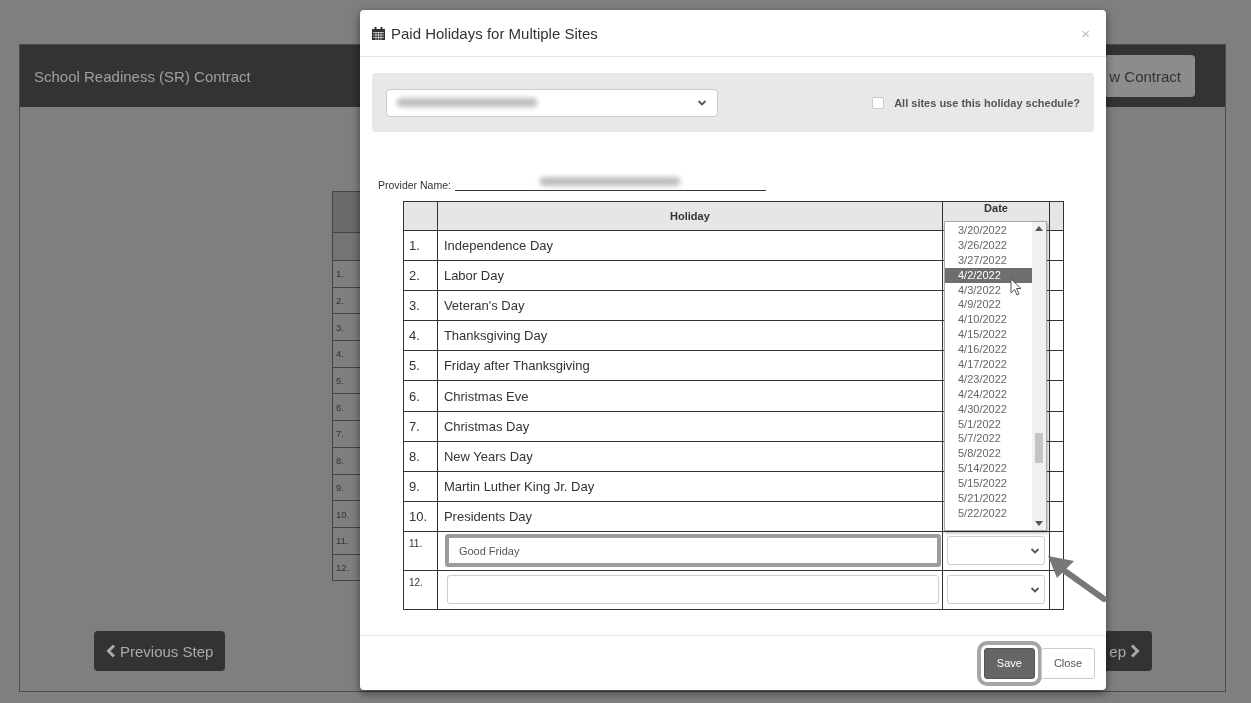 Image resolution: width=1251 pixels, height=703 pixels. What do you see at coordinates (988, 349) in the screenshot?
I see `date-option: 4/16/2022` at bounding box center [988, 349].